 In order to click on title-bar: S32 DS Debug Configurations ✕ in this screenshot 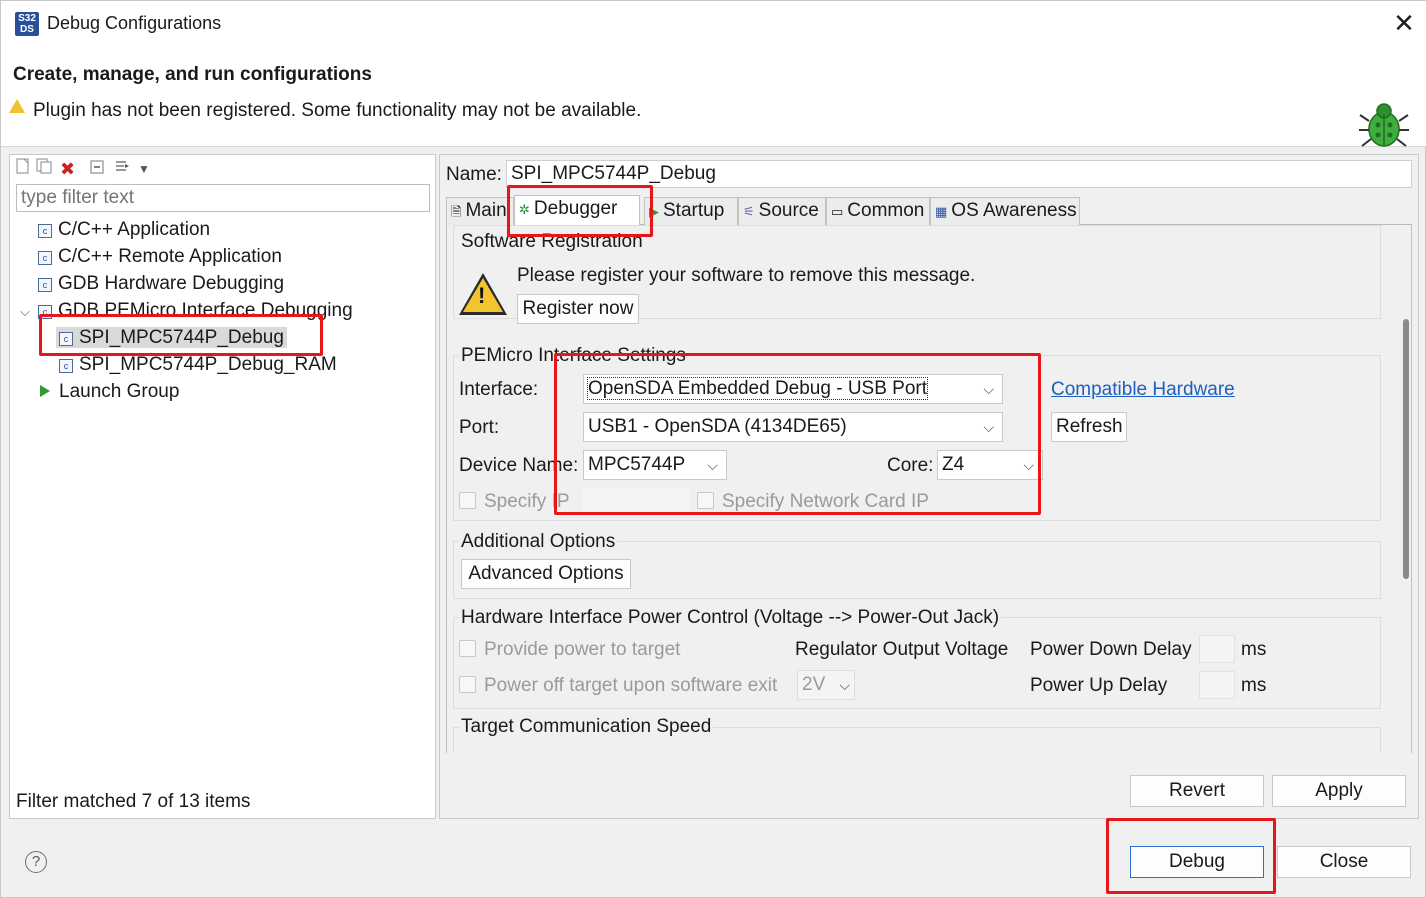, I will do `click(713, 24)`.